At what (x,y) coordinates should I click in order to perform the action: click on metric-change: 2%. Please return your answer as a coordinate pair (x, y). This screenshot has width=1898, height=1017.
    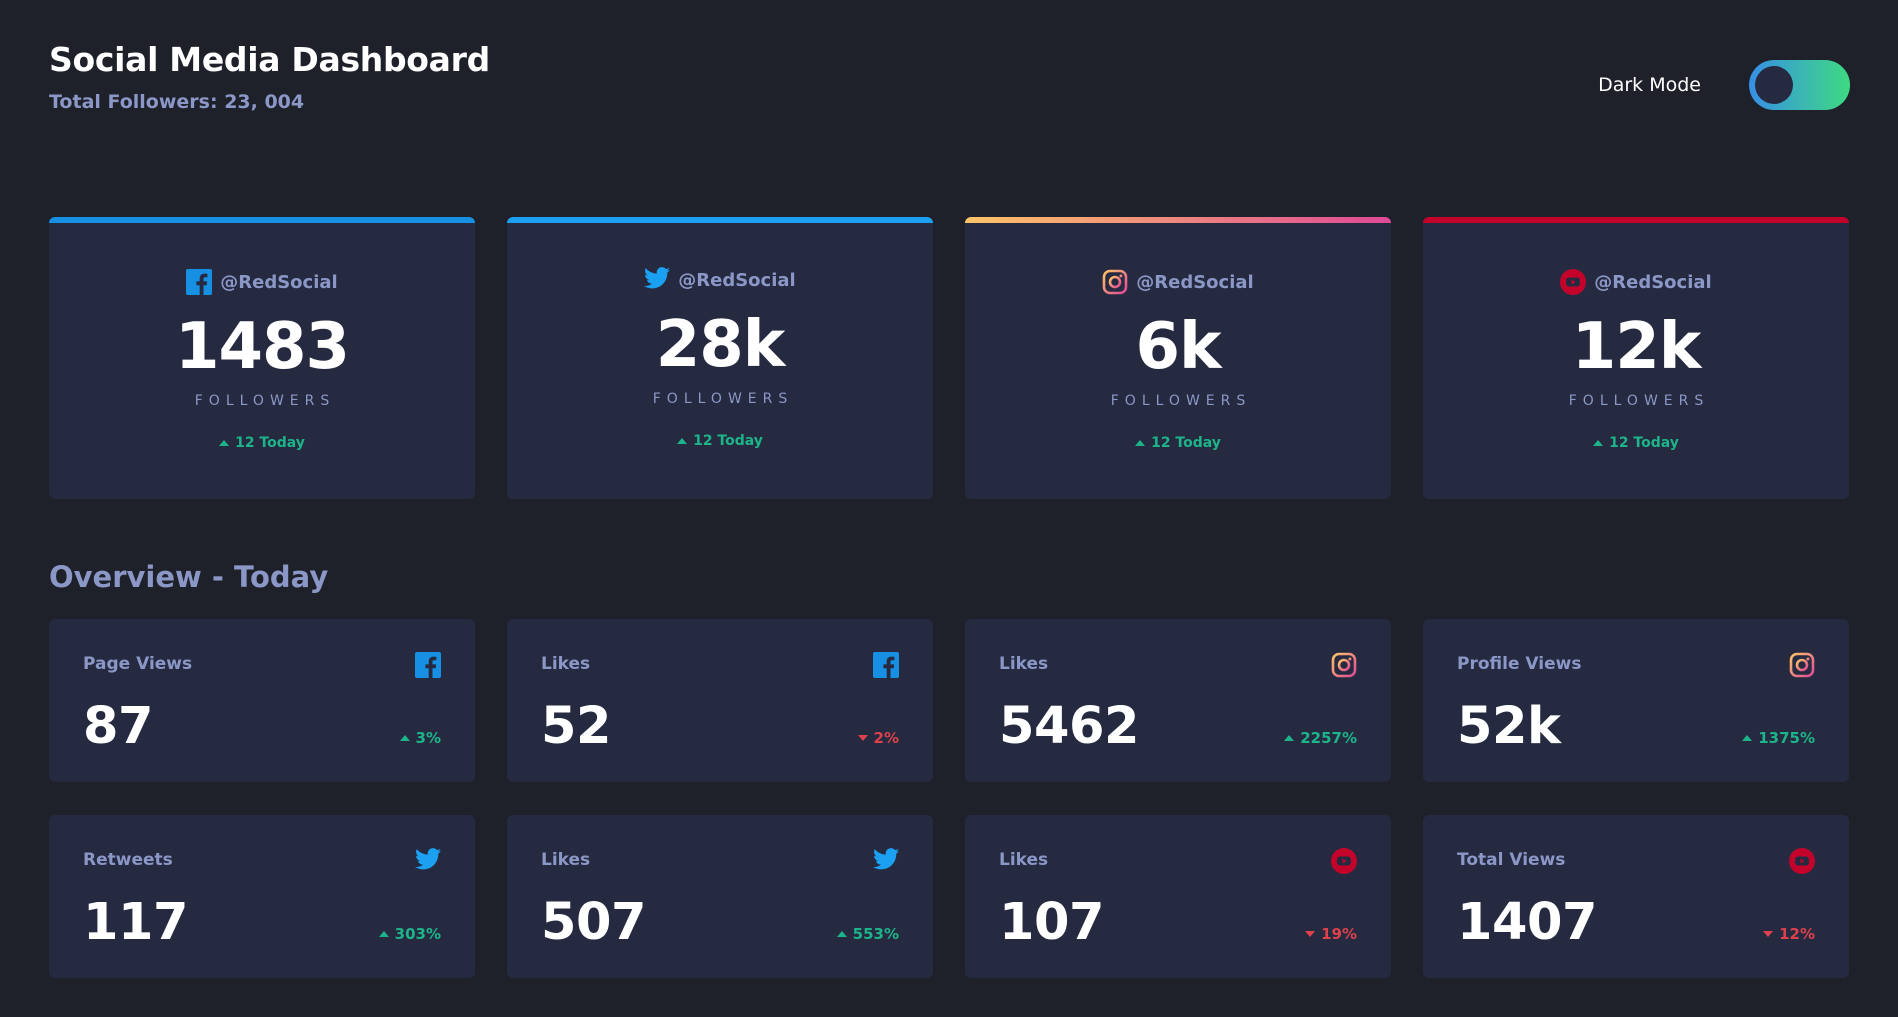
    Looking at the image, I should click on (878, 738).